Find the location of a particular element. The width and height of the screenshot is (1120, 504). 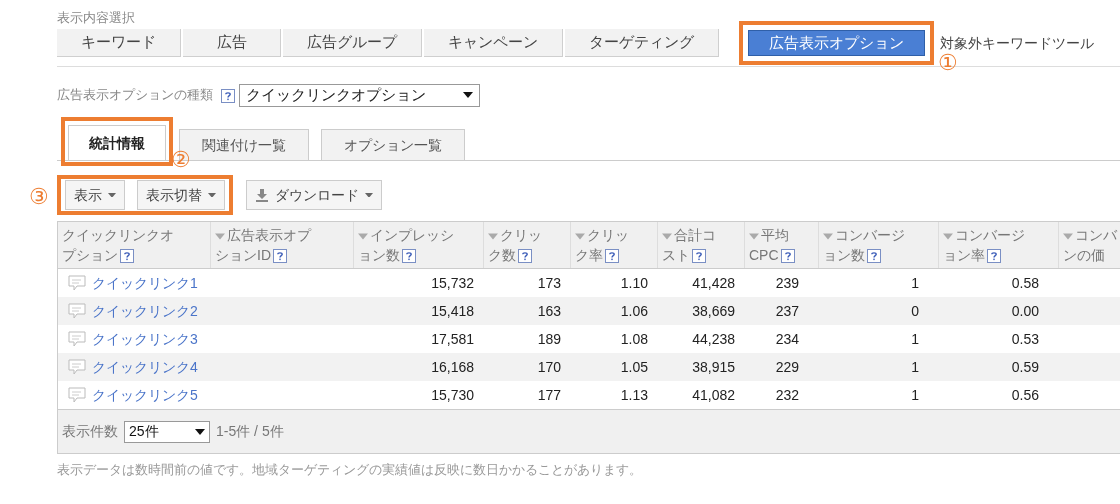

column-header: クリッ ク率 is located at coordinates (614, 245).